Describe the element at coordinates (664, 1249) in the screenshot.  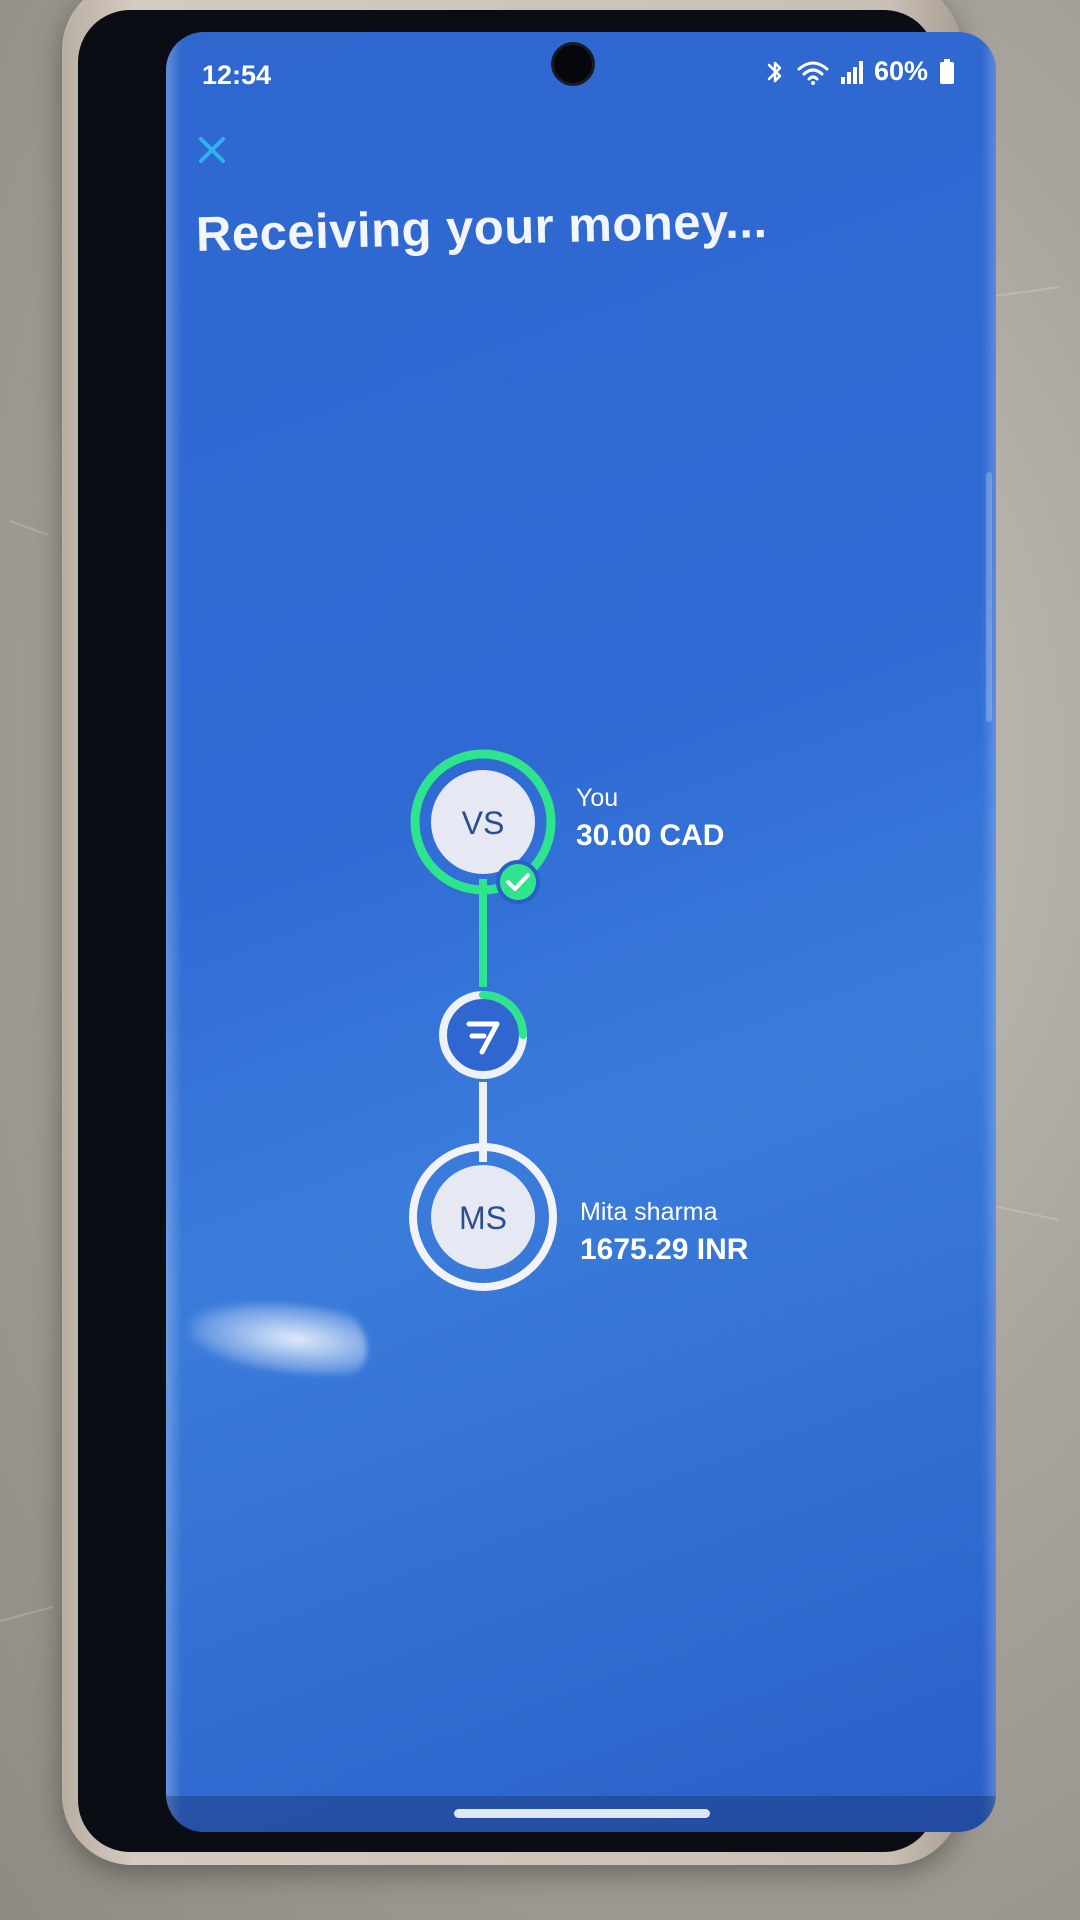
I see `recipient-amount: 1675.29 INR` at that location.